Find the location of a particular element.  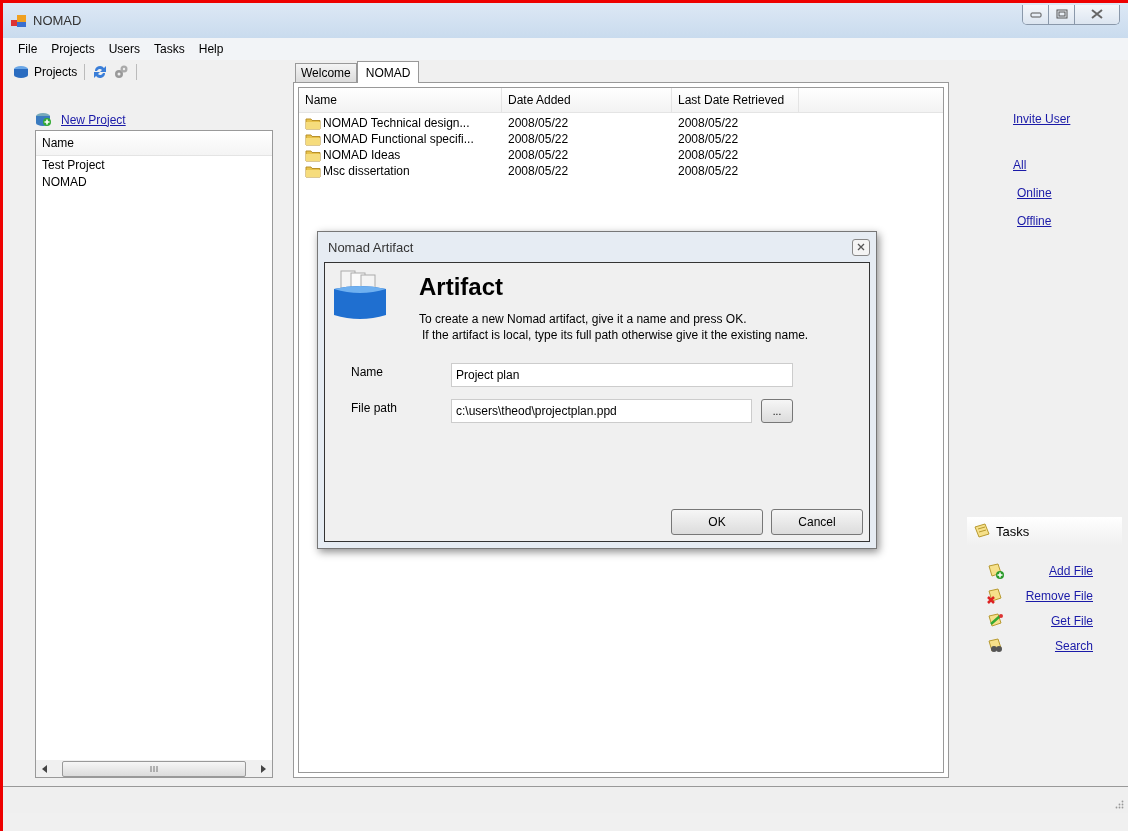

note-add-icon is located at coordinates (996, 571).